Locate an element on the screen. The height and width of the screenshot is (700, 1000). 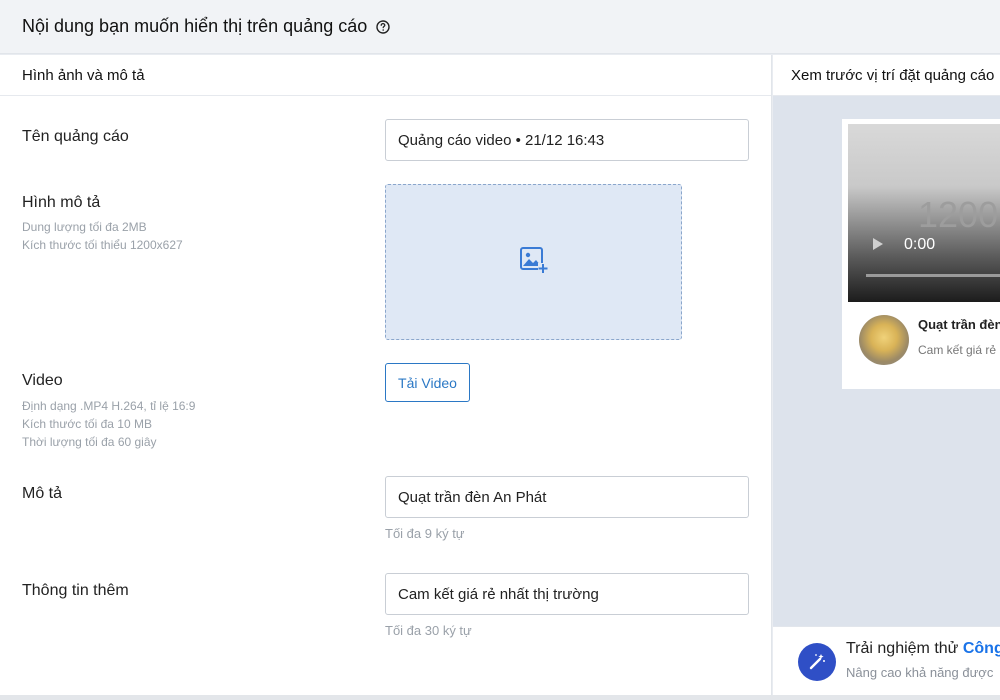
ad-name-label-group: Tên quảng cáo is located at coordinates (75, 137).